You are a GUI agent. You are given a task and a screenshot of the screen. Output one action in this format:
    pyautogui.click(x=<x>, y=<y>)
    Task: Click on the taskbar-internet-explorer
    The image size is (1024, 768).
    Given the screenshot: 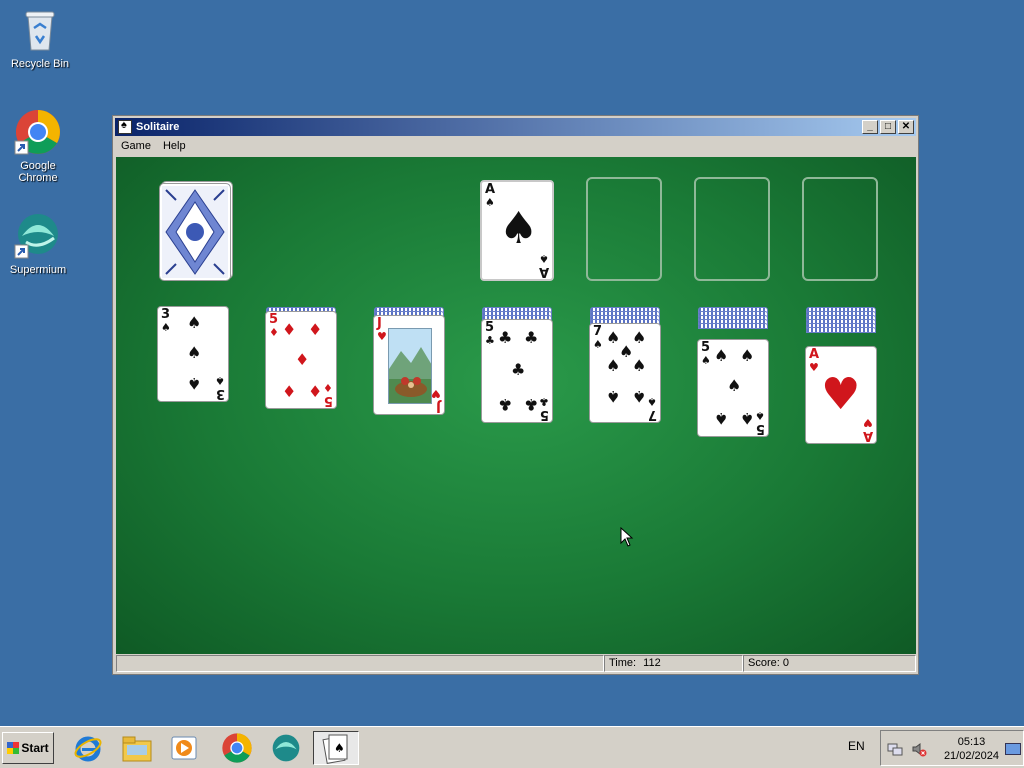 What is the action you would take?
    pyautogui.click(x=88, y=748)
    